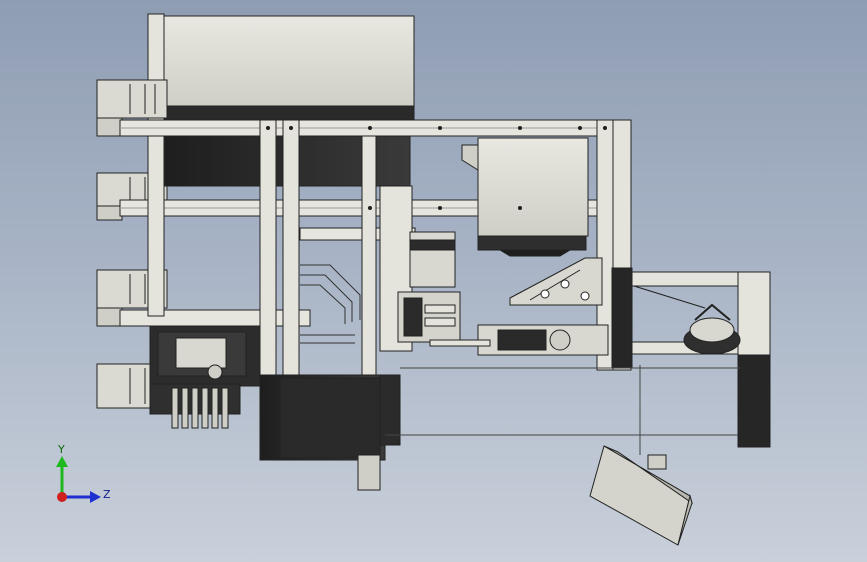 This screenshot has width=867, height=562. What do you see at coordinates (62, 497) in the screenshot?
I see `x-axis-origin` at bounding box center [62, 497].